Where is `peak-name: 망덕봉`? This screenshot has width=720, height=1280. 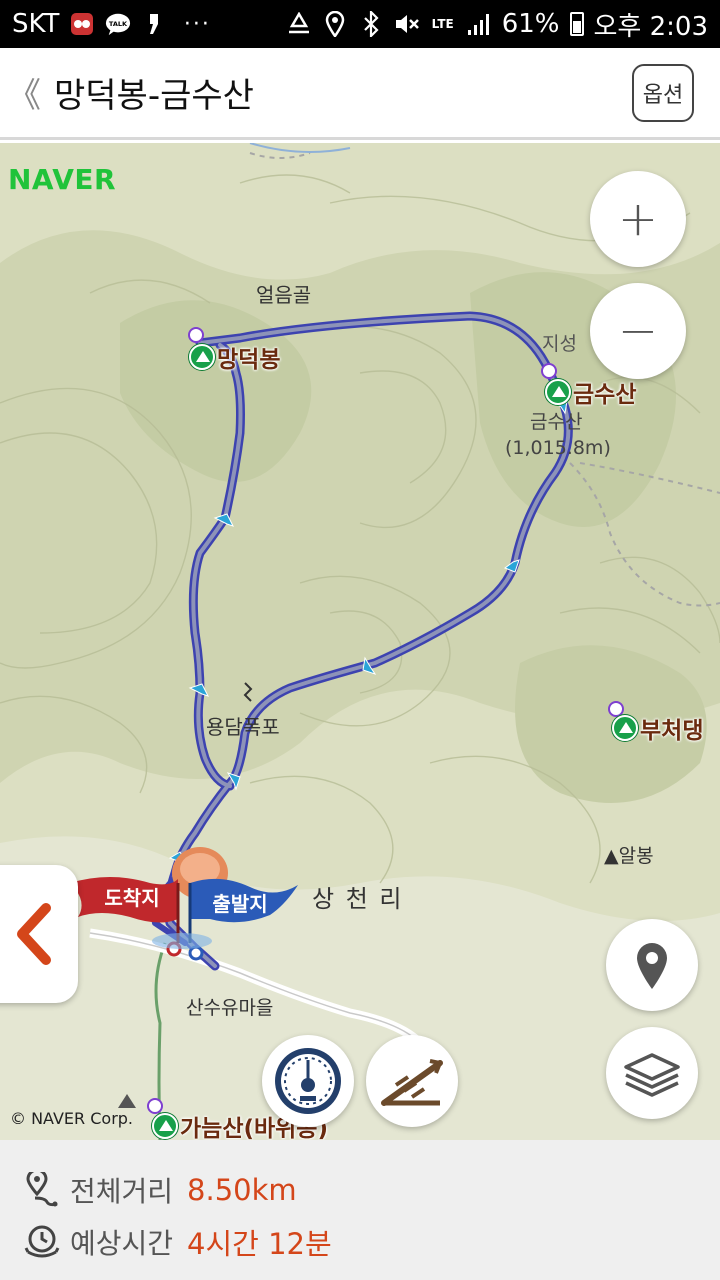 peak-name: 망덕봉 is located at coordinates (249, 360).